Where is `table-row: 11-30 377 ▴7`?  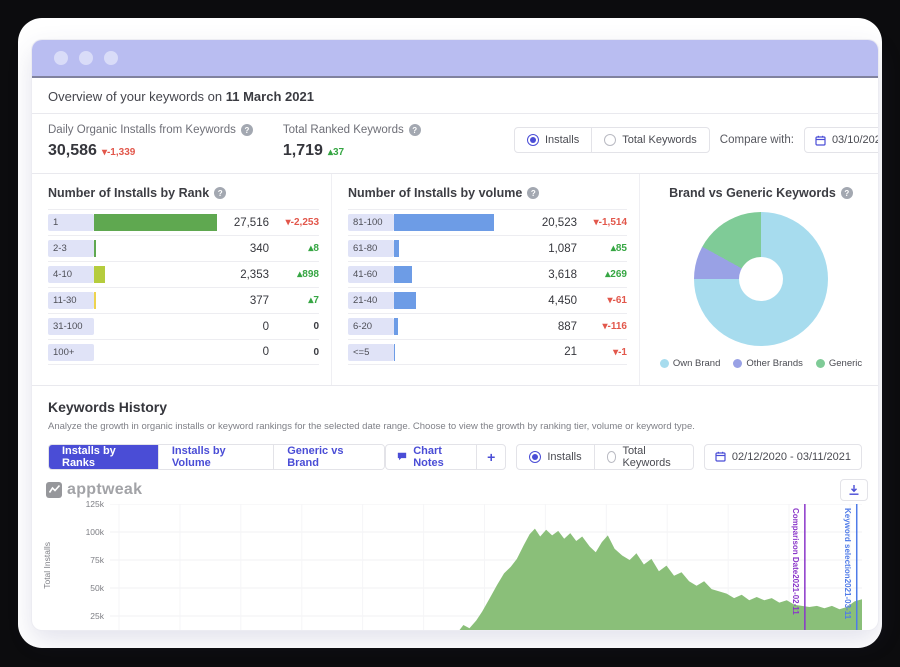 table-row: 11-30 377 ▴7 is located at coordinates (183, 300).